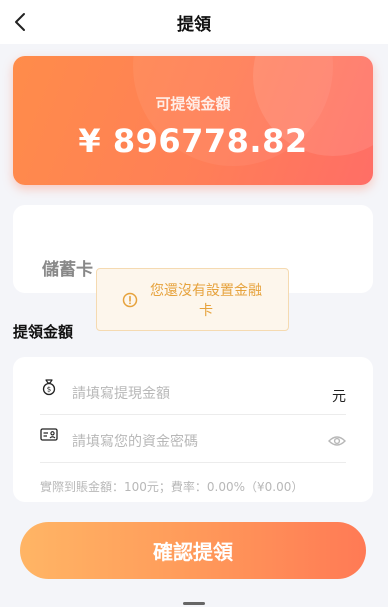 Image resolution: width=388 pixels, height=607 pixels. I want to click on money-bag-icon: $, so click(49, 387).